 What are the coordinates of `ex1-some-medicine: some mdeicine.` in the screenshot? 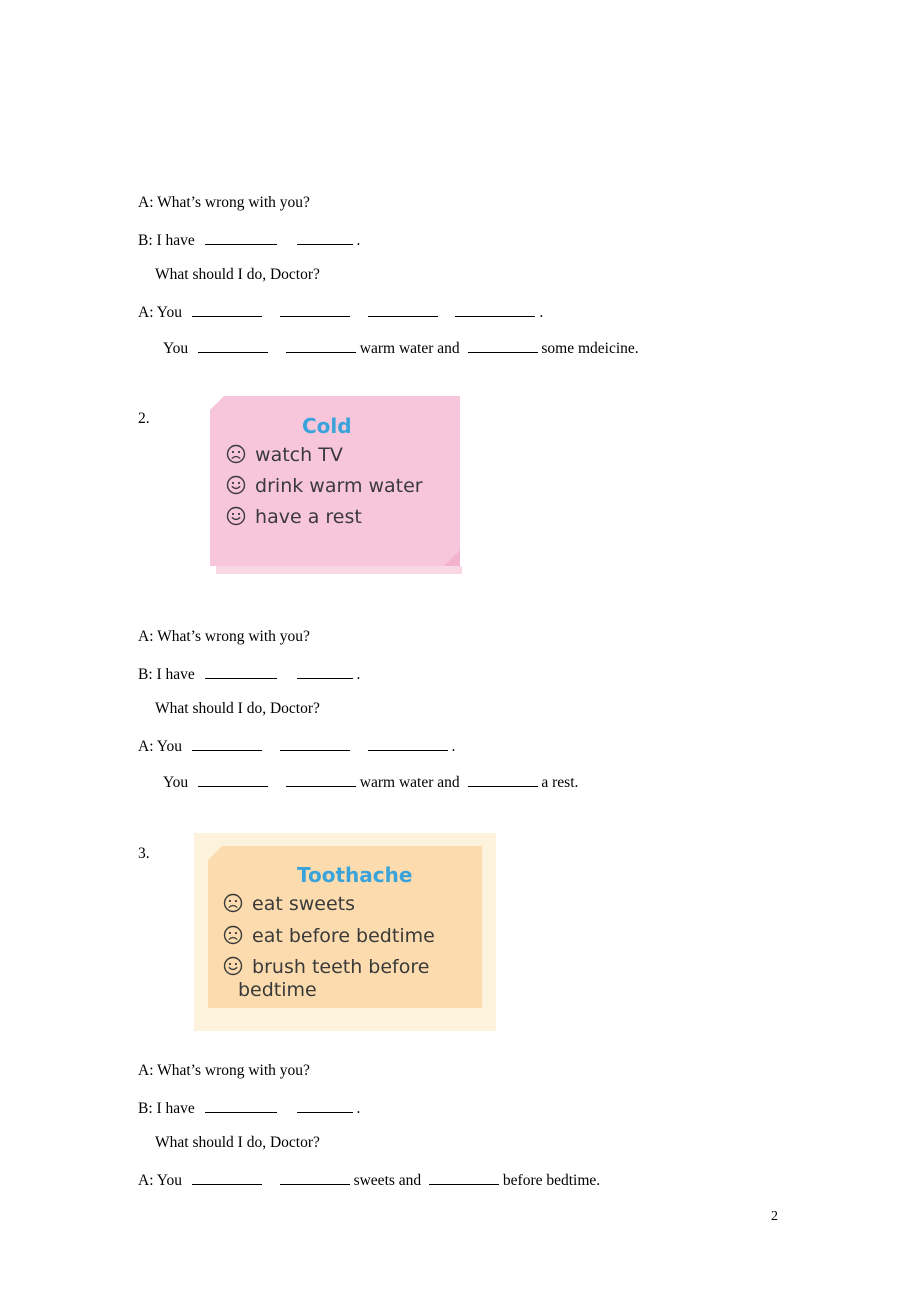 It's located at (590, 348).